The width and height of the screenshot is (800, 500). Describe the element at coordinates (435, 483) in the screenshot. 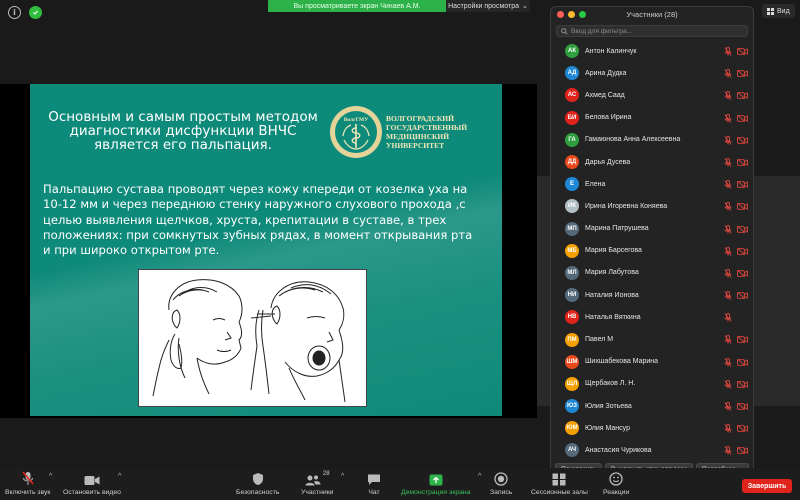

I see `share-screen-button: Демонстрация экрана` at that location.